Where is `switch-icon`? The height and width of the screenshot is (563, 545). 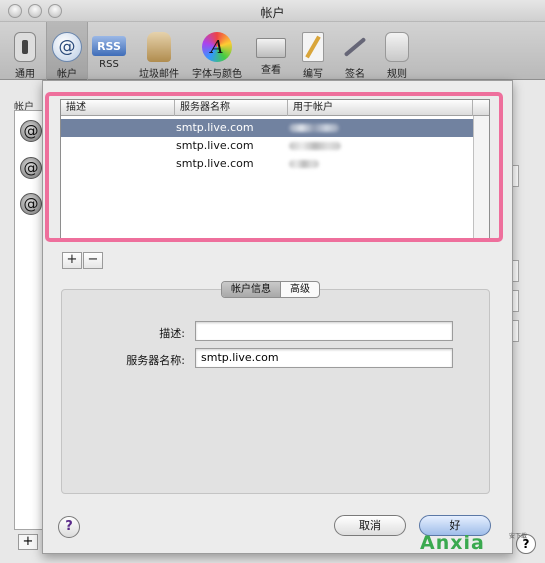 switch-icon is located at coordinates (25, 47).